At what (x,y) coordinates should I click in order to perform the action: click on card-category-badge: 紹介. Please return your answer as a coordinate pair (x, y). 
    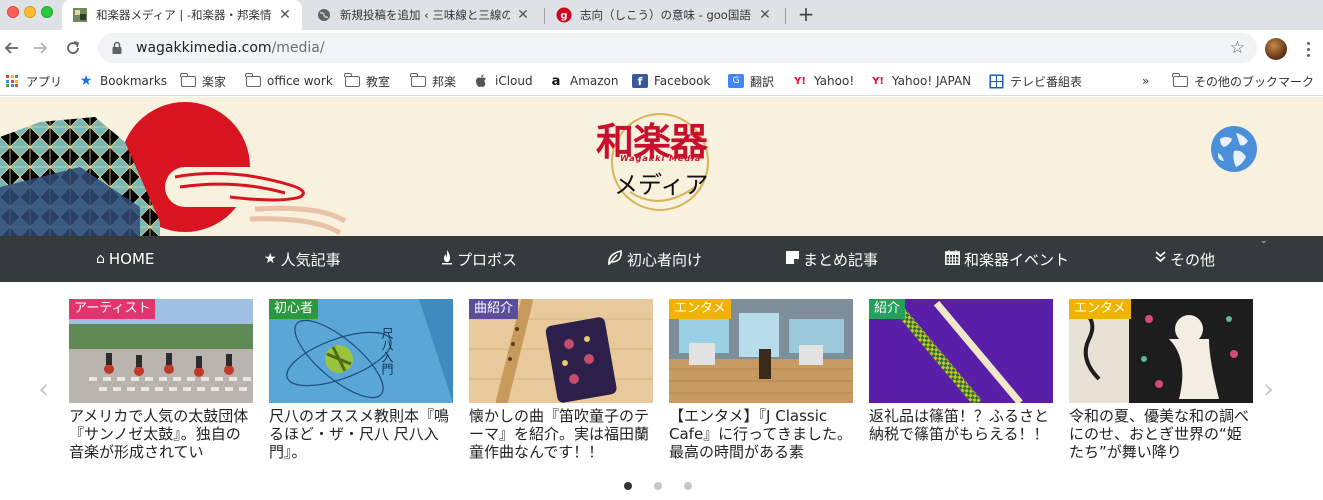
    Looking at the image, I should click on (887, 309).